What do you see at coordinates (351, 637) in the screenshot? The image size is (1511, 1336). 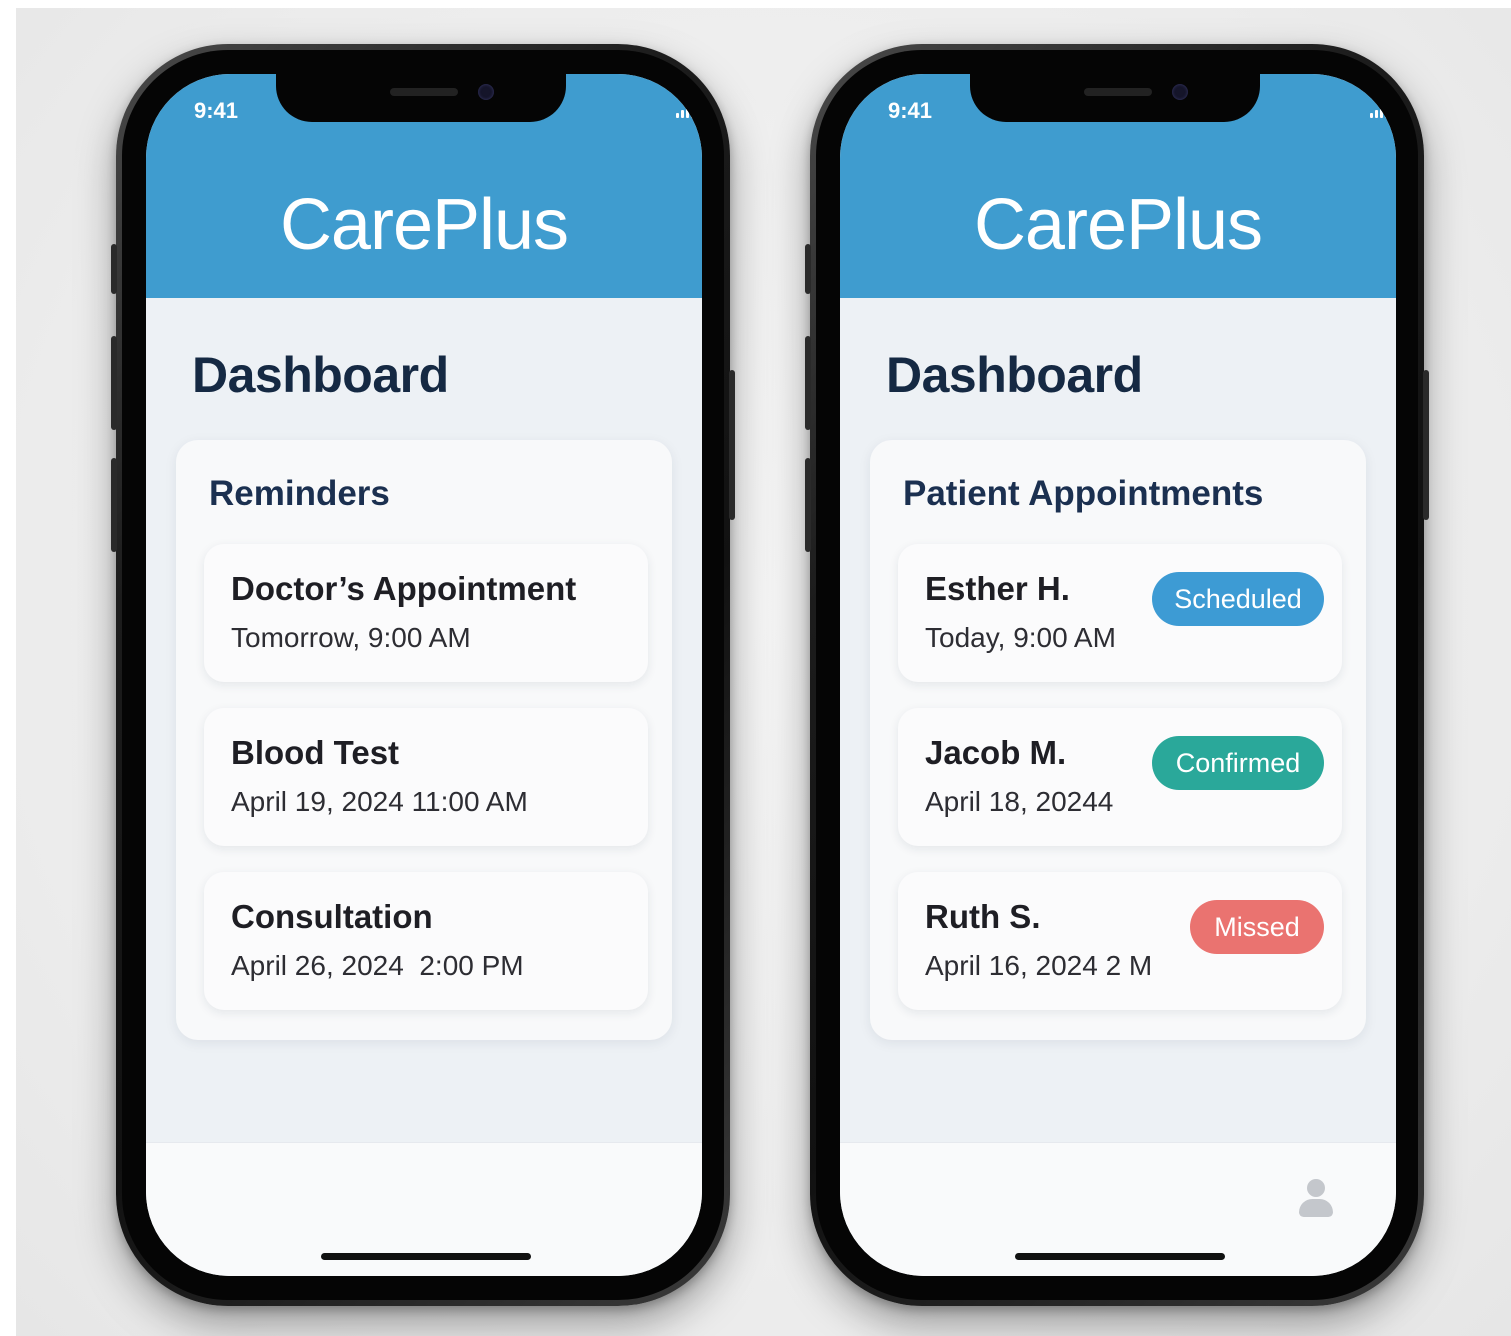 I see `reminder-time: Tomorrow, 9:00 AM` at bounding box center [351, 637].